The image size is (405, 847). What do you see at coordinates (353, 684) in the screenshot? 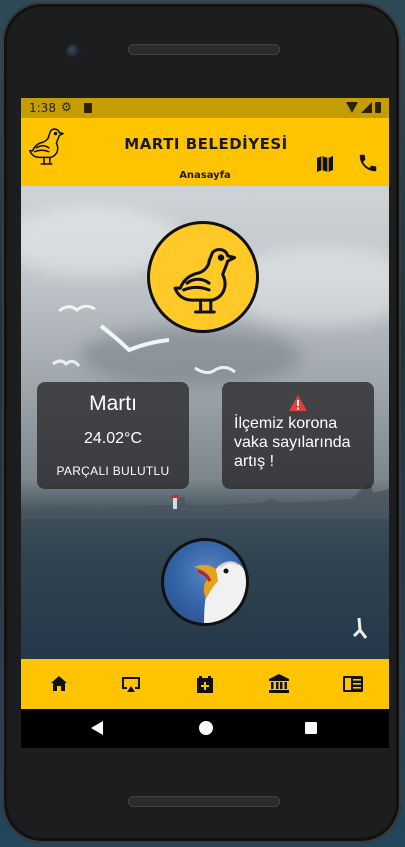
I see `article-icon` at bounding box center [353, 684].